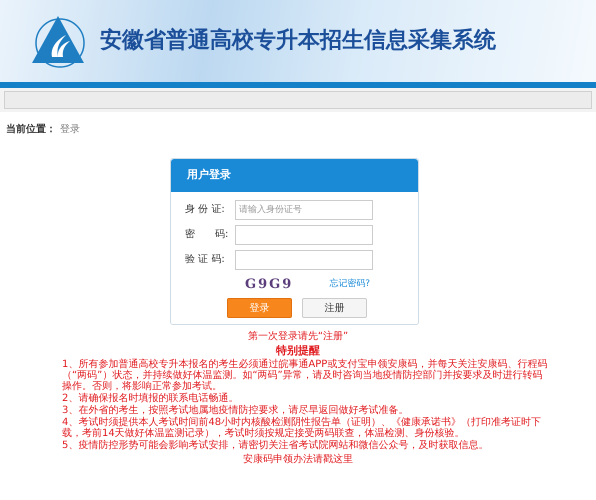  What do you see at coordinates (70, 129) in the screenshot?
I see `breadcrumb-current: 登录` at bounding box center [70, 129].